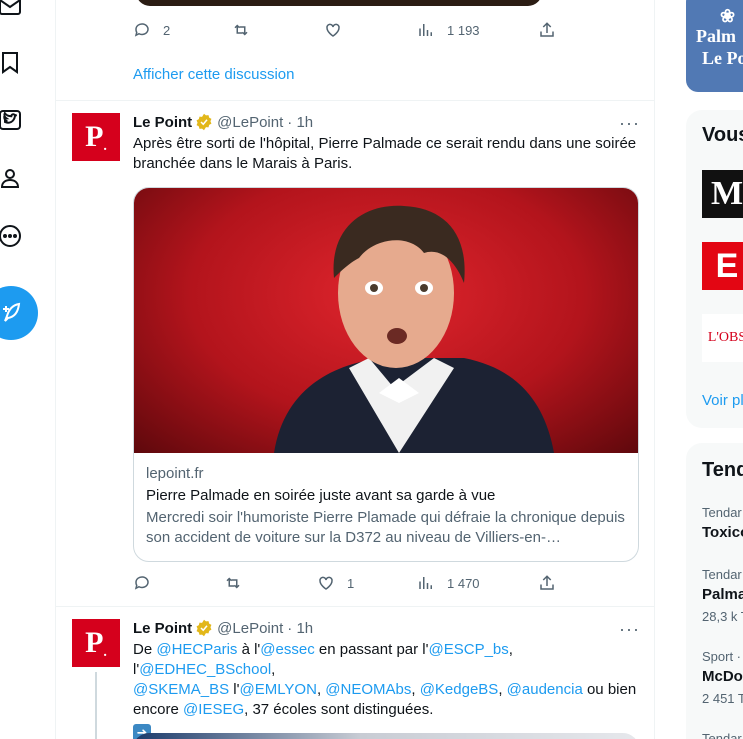 The width and height of the screenshot is (743, 739). What do you see at coordinates (716, 36) in the screenshot?
I see `promo-line-1: Palm` at bounding box center [716, 36].